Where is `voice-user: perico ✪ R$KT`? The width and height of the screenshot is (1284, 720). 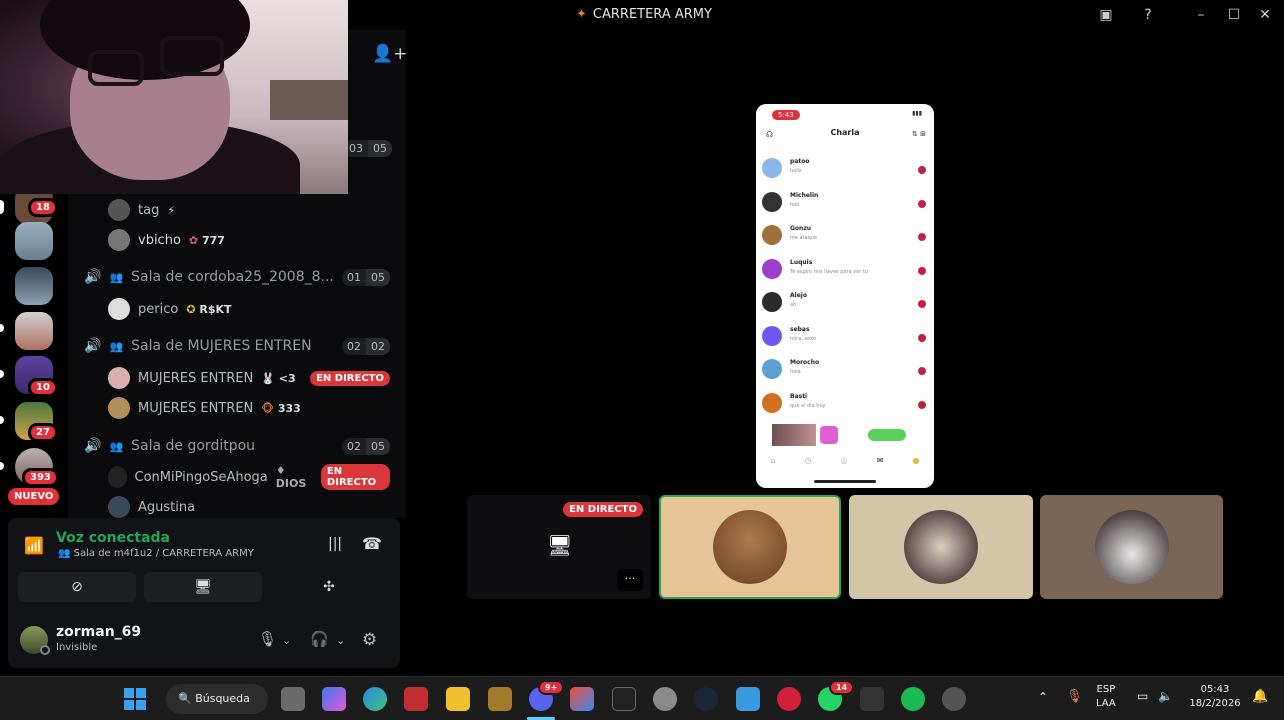
voice-user: perico ✪ R$KT is located at coordinates (170, 309).